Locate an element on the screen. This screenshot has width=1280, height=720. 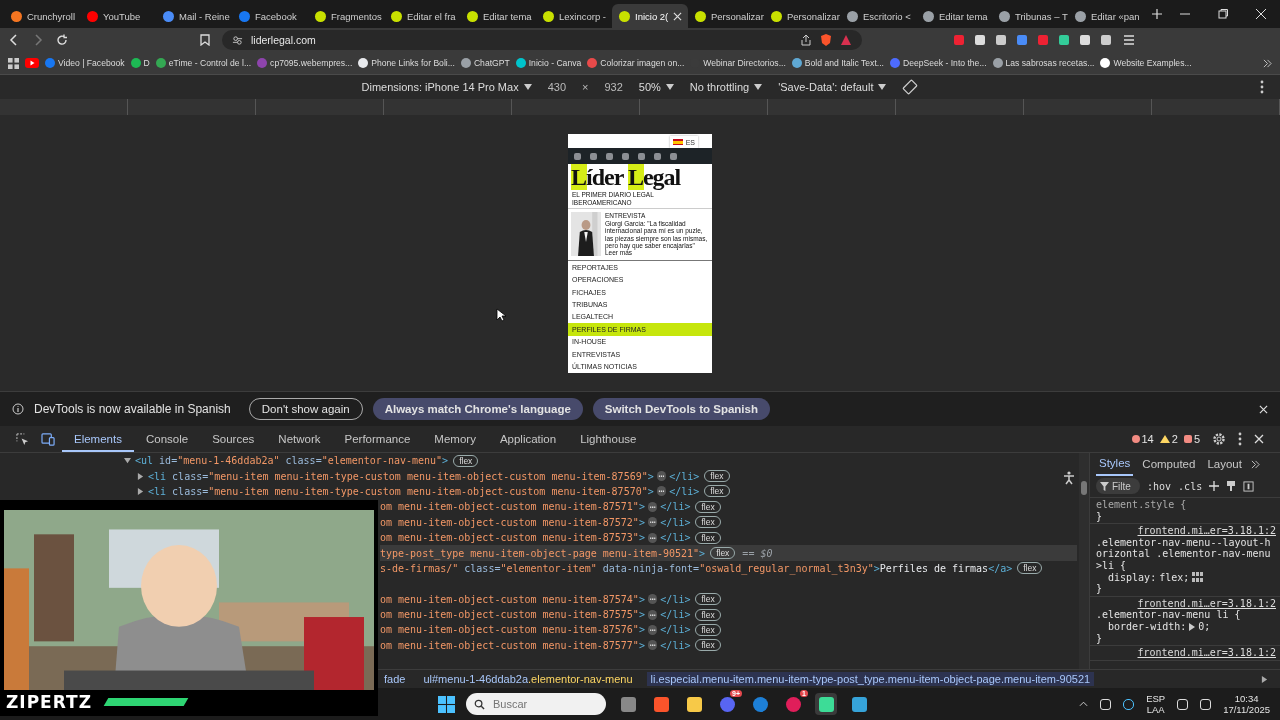
device-dropdown: Dimensions: iPhone 14 Pro Max is located at coordinates (446, 87).